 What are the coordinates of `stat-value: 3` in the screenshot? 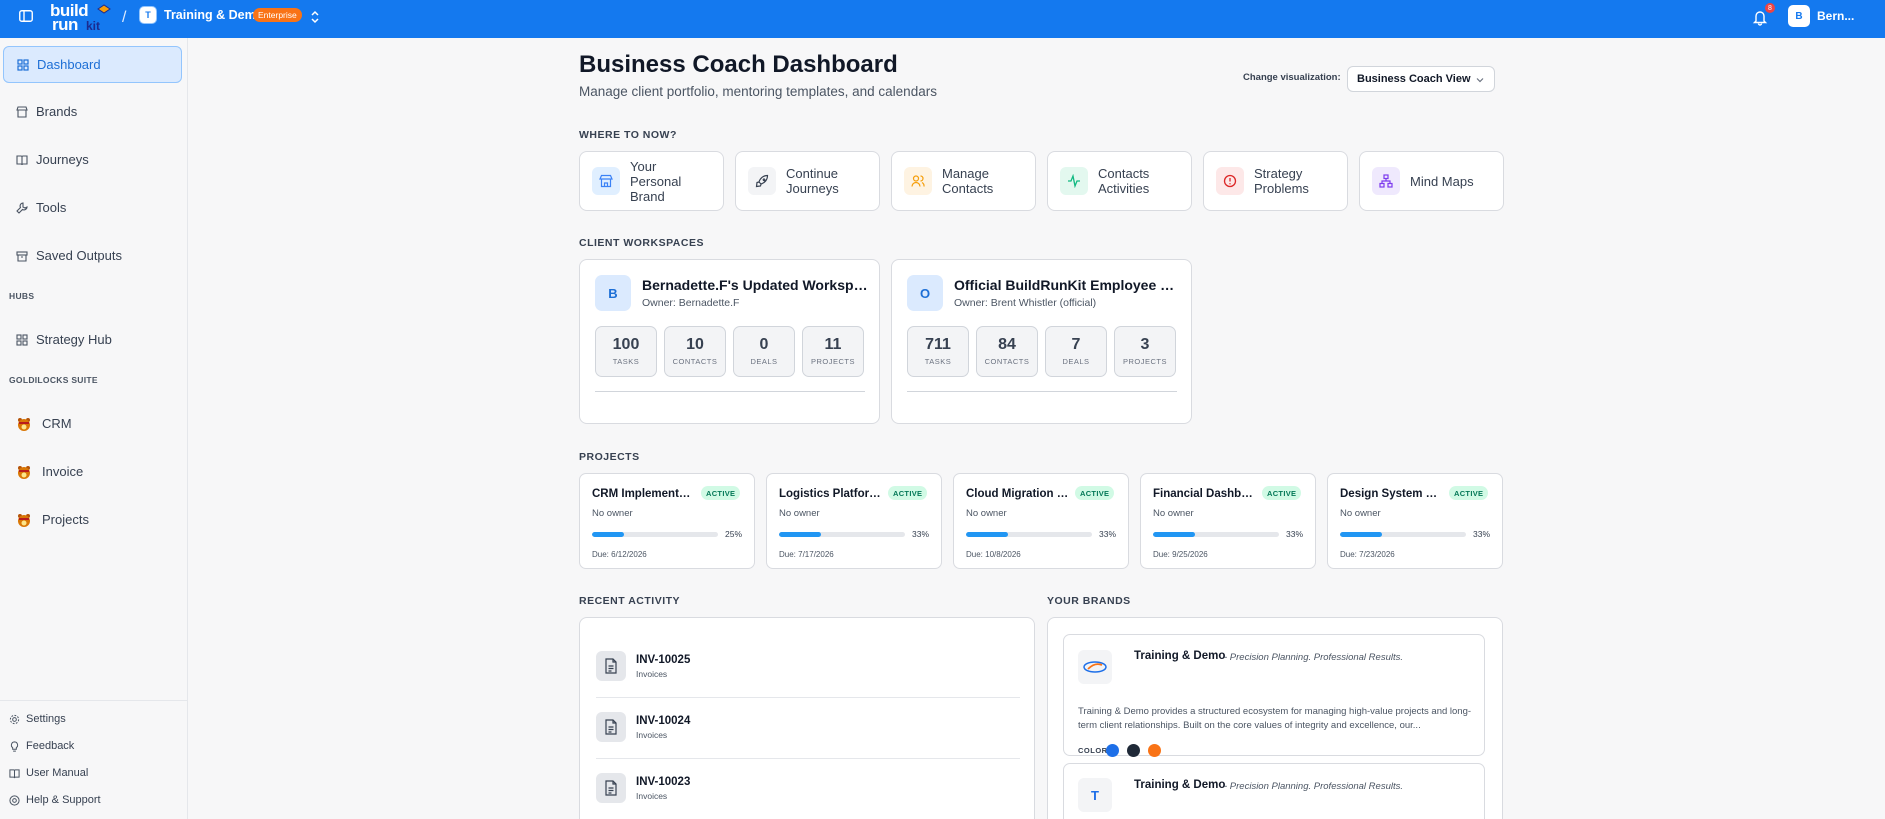 It's located at (1145, 344).